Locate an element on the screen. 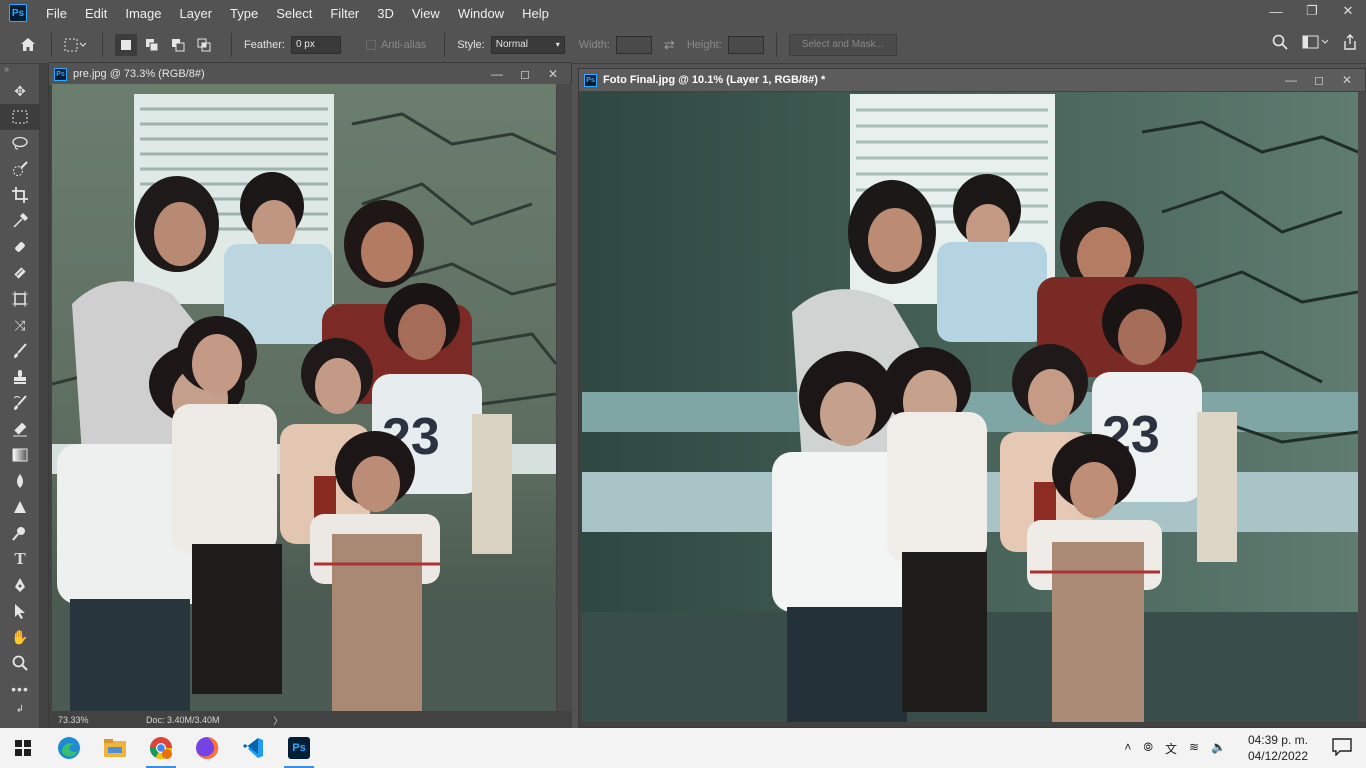  add-selection-icon is located at coordinates (152, 45).